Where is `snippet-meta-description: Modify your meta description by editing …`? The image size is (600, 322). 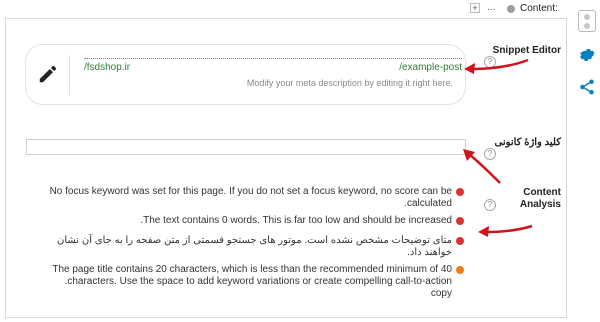
snippet-meta-description: Modify your meta description by editing … is located at coordinates (350, 83).